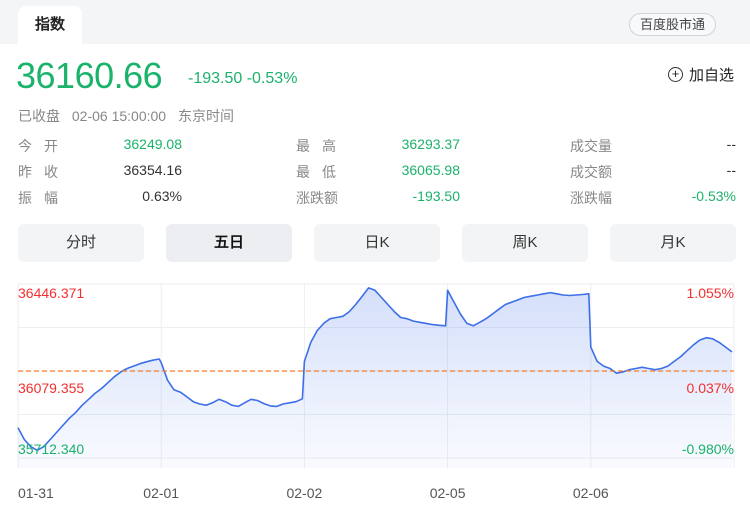 This screenshot has width=750, height=517. I want to click on price-change: -193.50 -0.53%, so click(242, 79).